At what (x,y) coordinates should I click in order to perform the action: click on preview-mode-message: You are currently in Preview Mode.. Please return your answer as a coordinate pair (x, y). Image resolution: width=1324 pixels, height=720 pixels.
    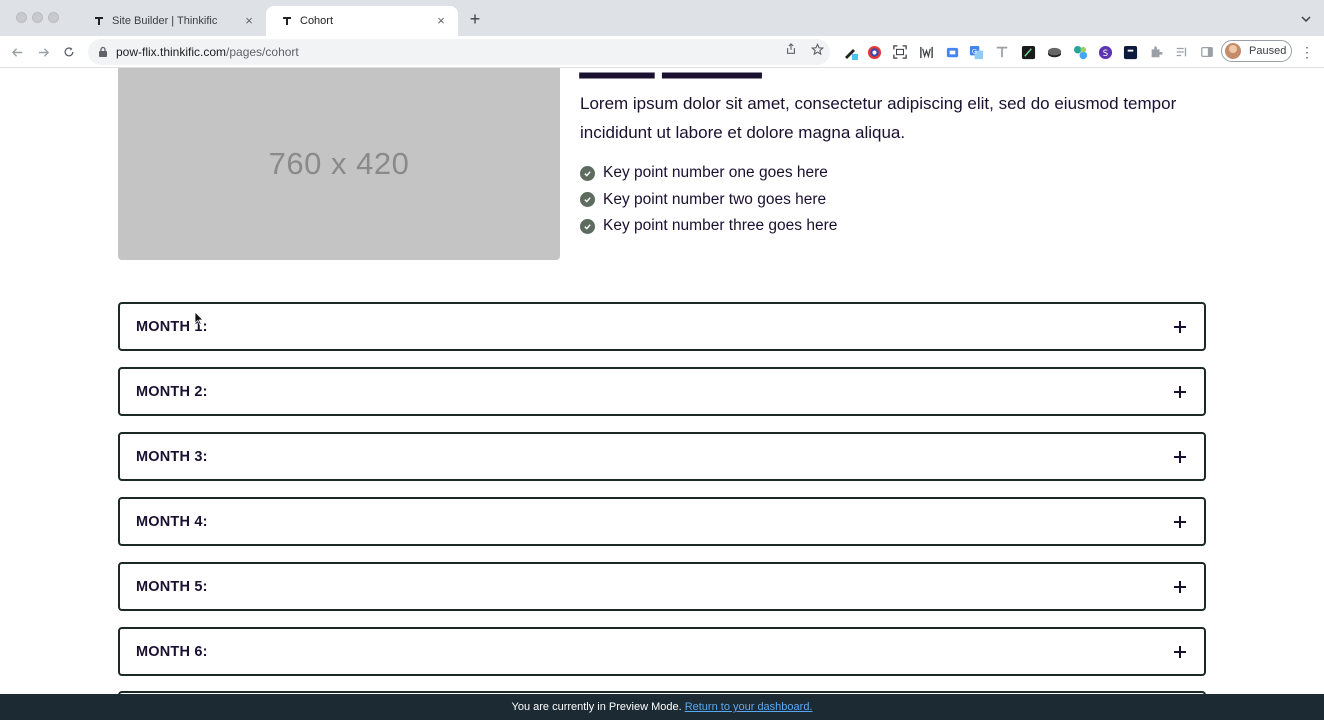
    Looking at the image, I should click on (596, 707).